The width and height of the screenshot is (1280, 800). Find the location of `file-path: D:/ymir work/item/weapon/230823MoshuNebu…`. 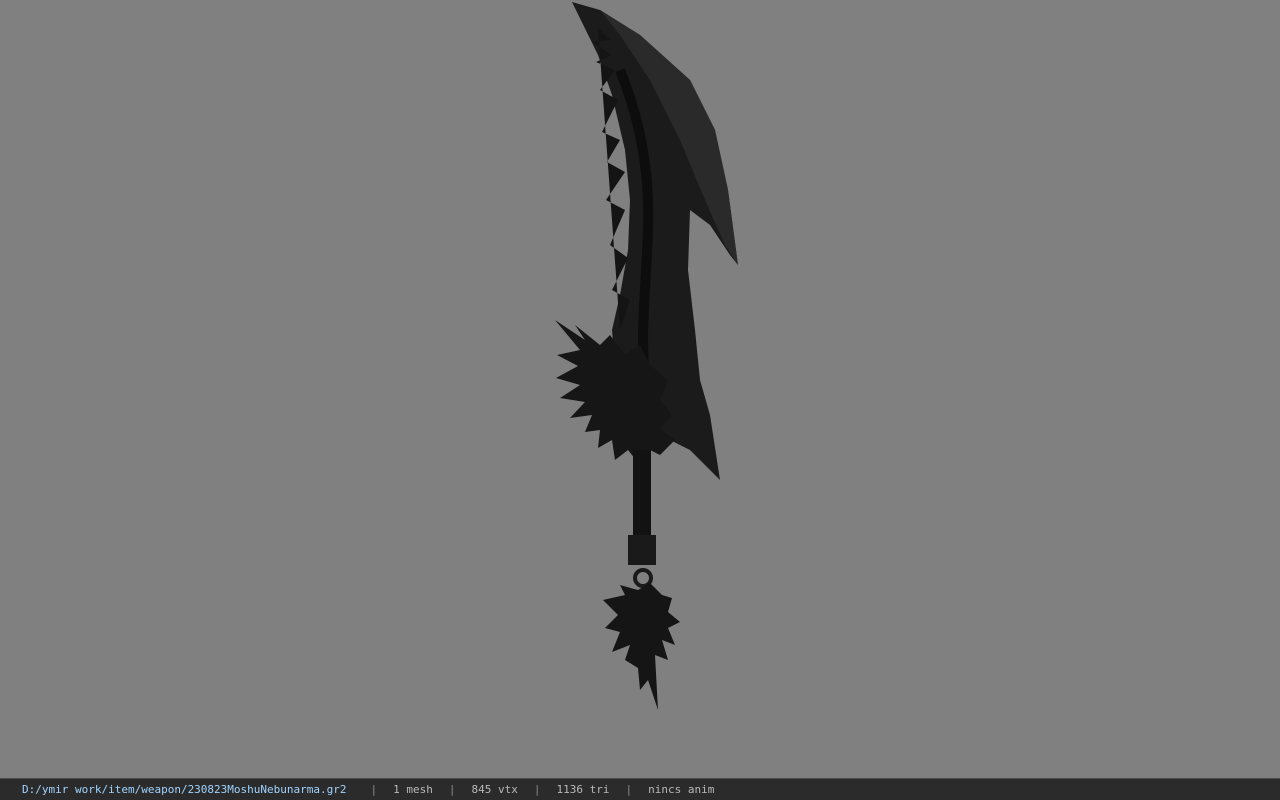

file-path: D:/ymir work/item/weapon/230823MoshuNebu… is located at coordinates (184, 789).